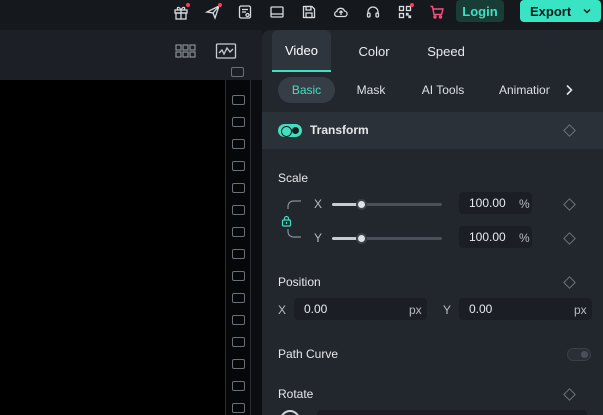 The image size is (603, 415). What do you see at coordinates (487, 203) in the screenshot?
I see `scale-x-value: 100.00` at bounding box center [487, 203].